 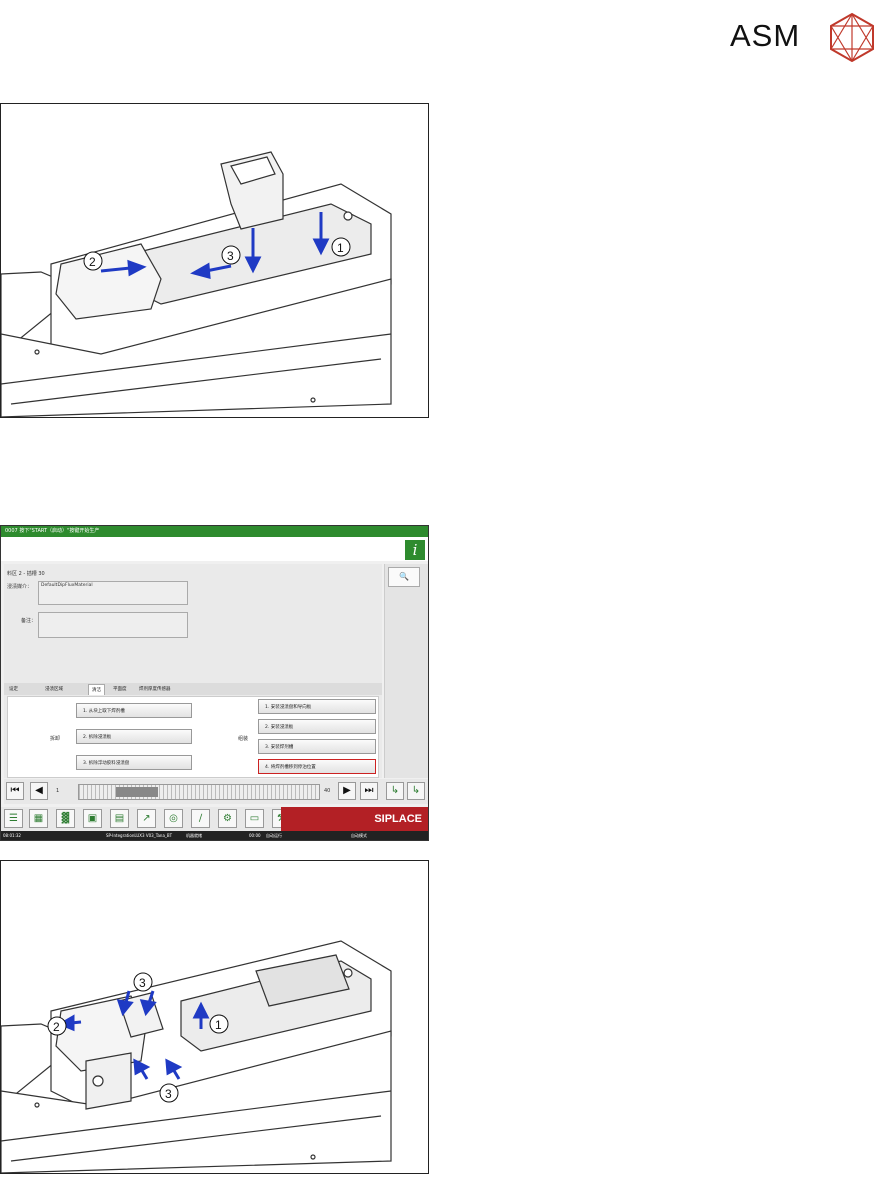 I want to click on book-icon: ▤, so click(x=119, y=818).